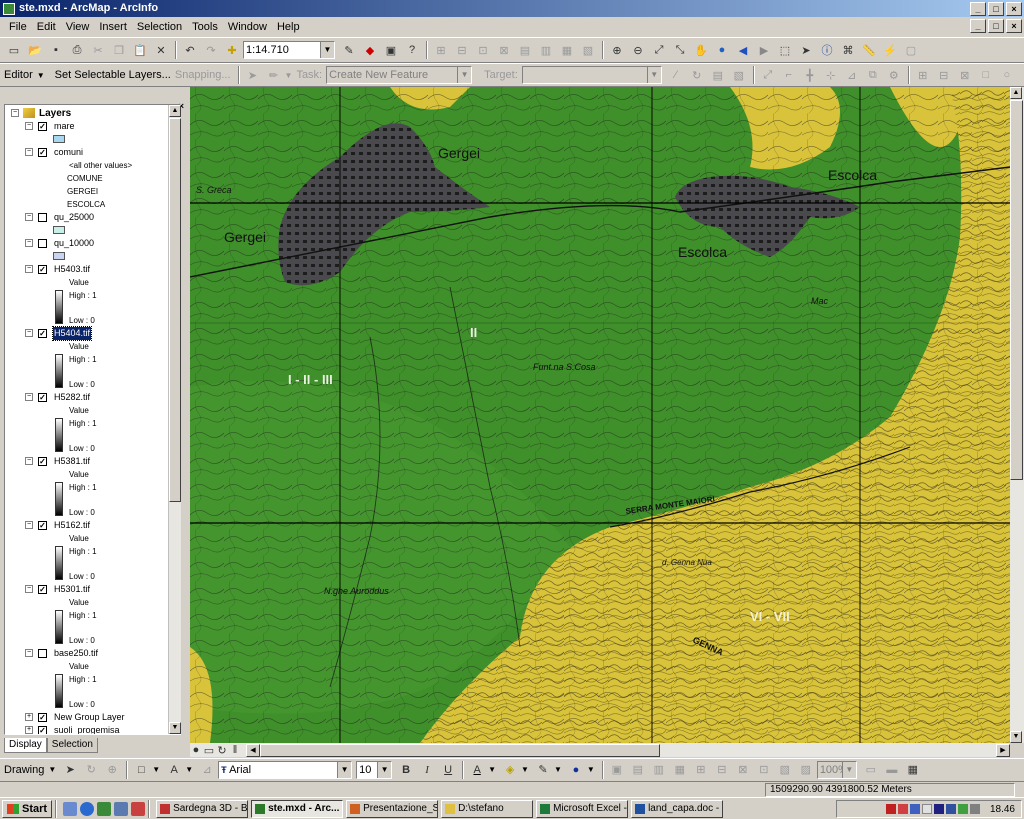  What do you see at coordinates (222, 750) in the screenshot?
I see `refresh-icon: ↻` at bounding box center [222, 750].